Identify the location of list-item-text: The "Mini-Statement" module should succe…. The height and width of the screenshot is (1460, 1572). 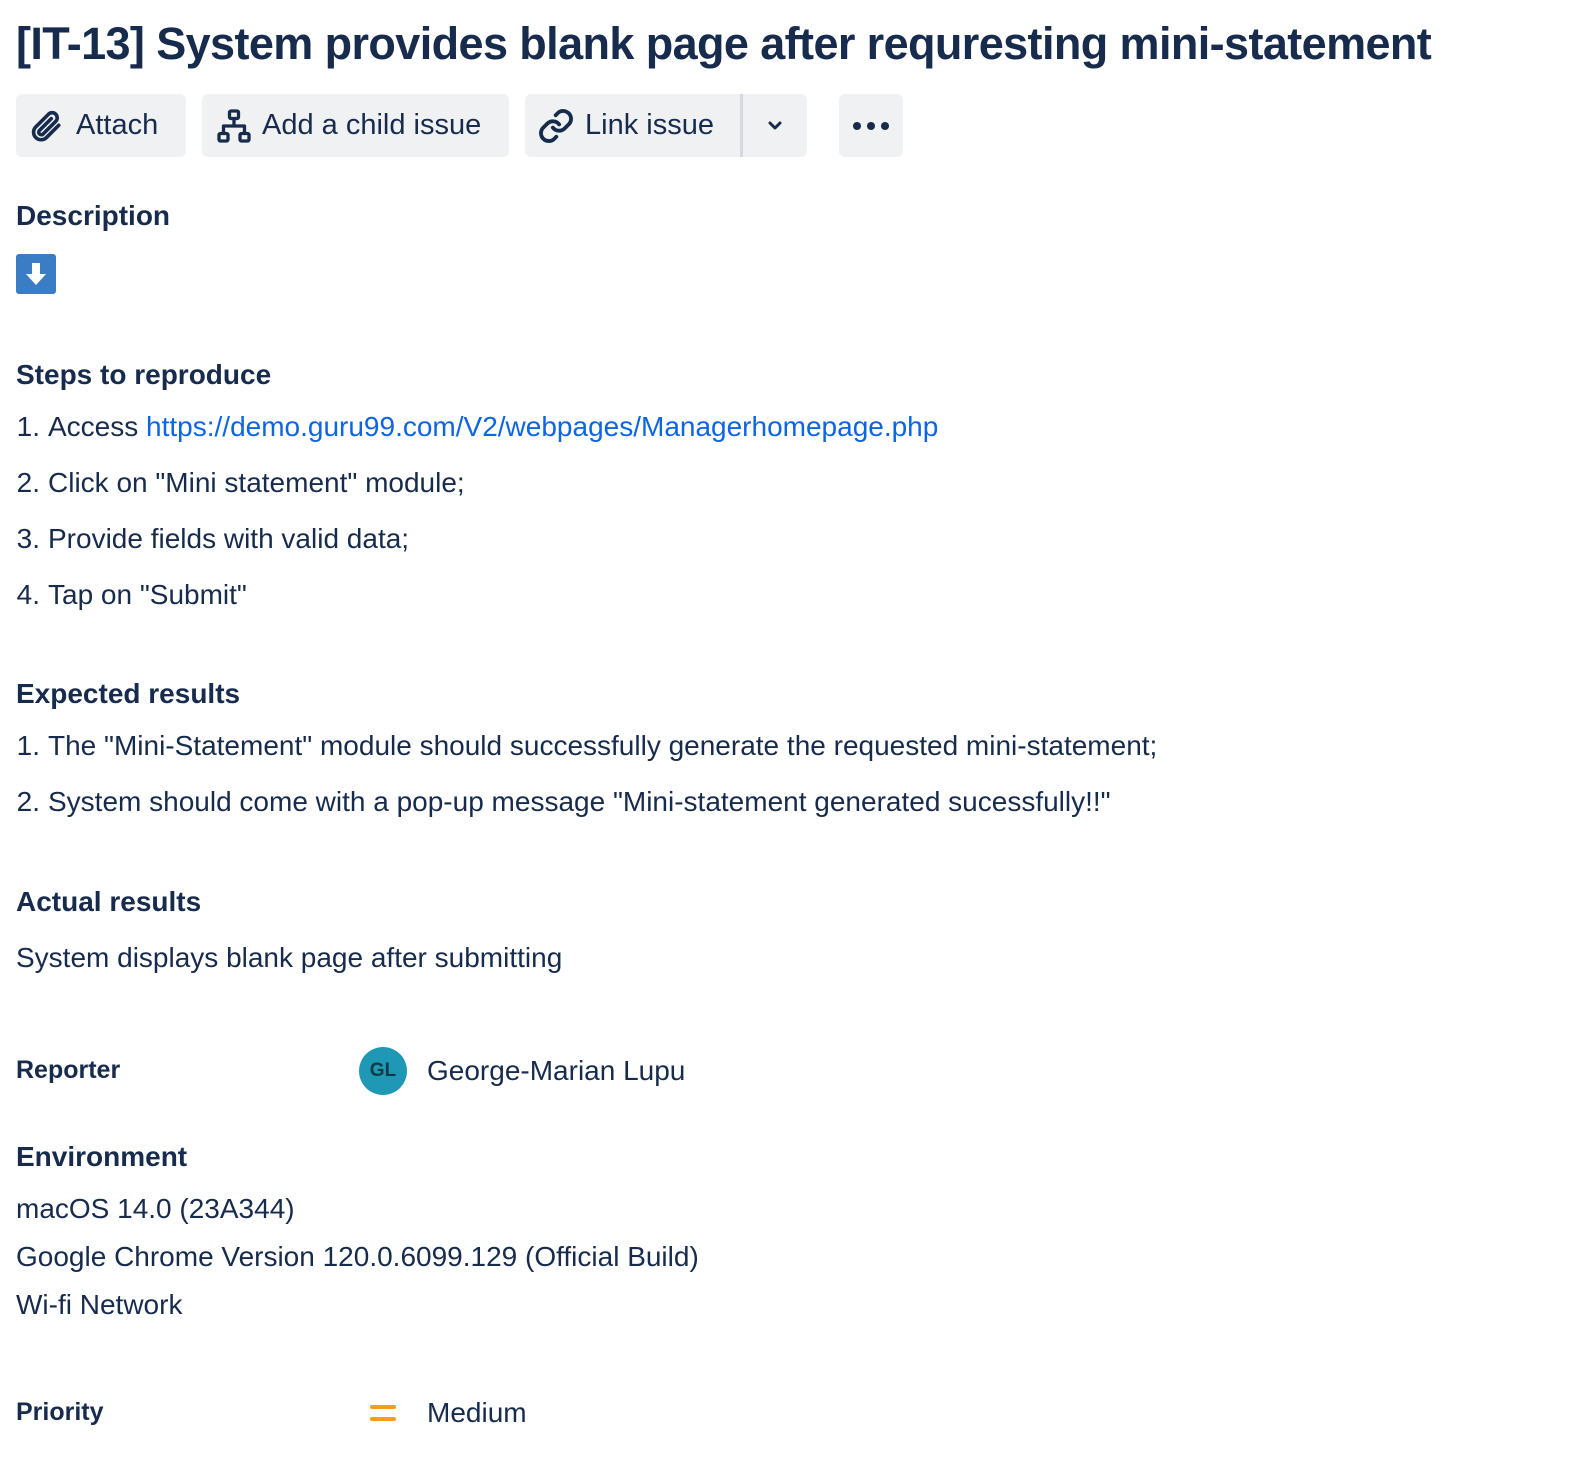
(603, 745).